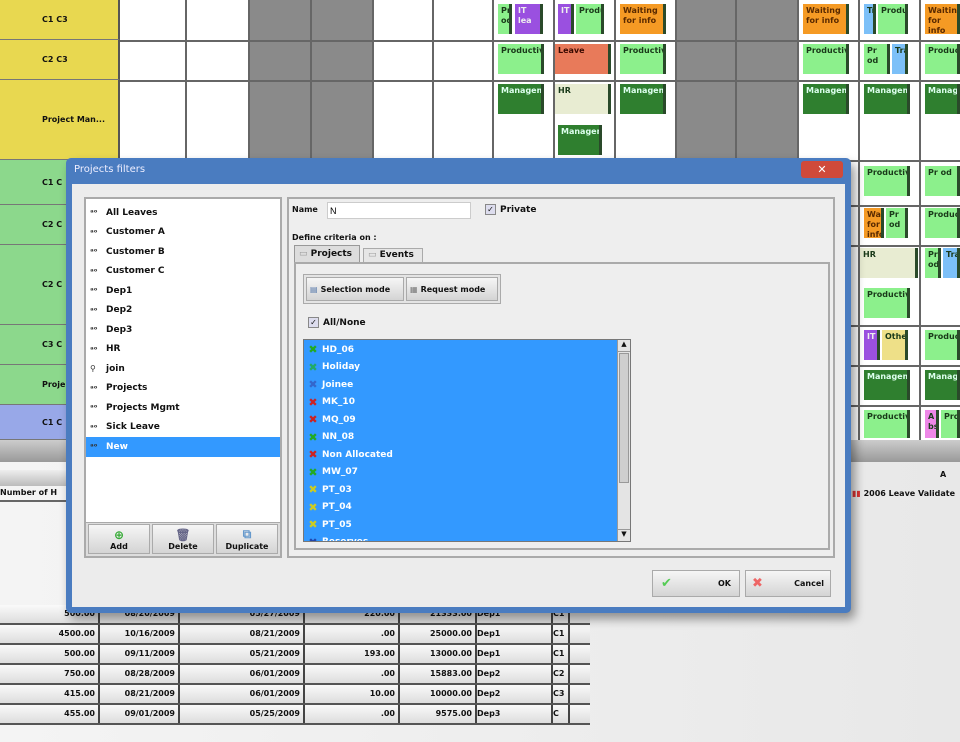 This screenshot has width=960, height=742. What do you see at coordinates (696, 583) in the screenshot?
I see `ok-button: ✔ OK` at bounding box center [696, 583].